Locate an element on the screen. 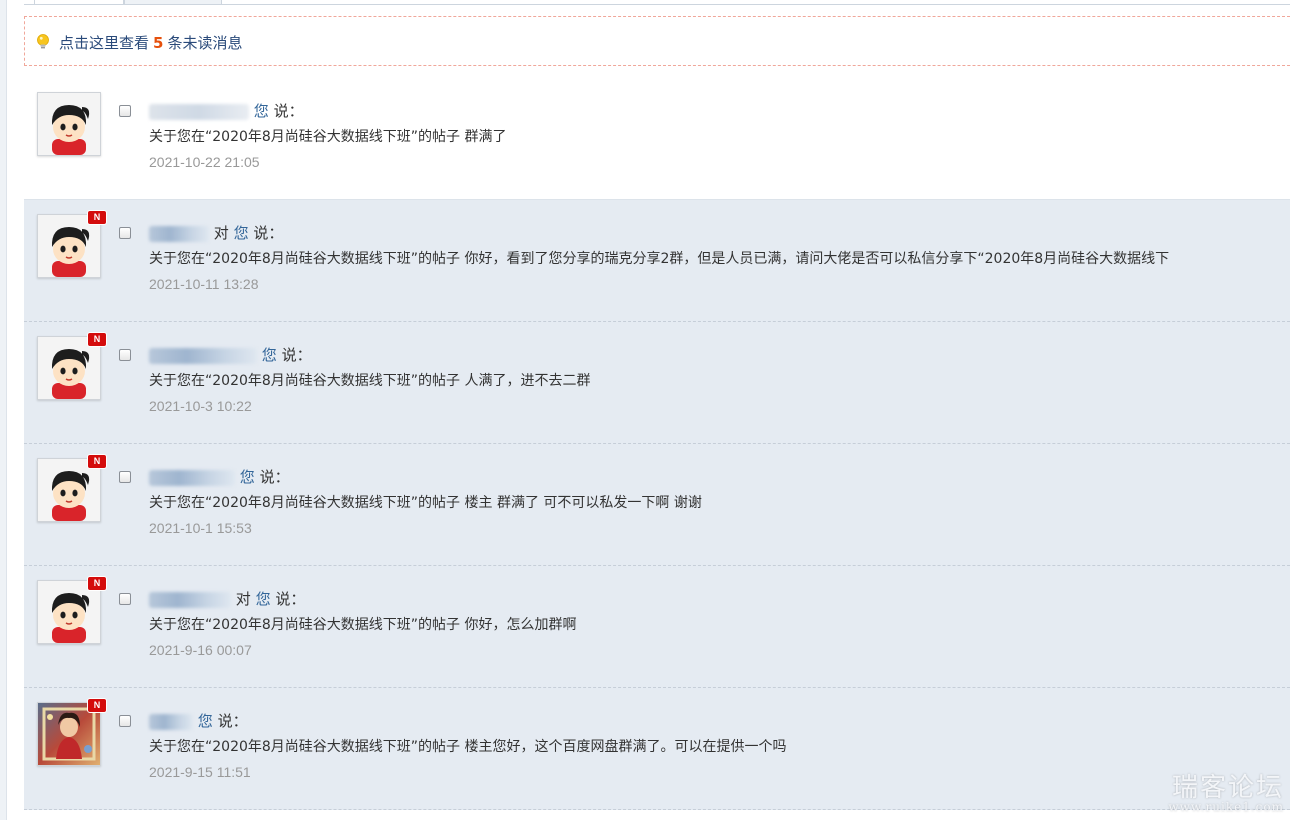  tab-active is located at coordinates (79, 2).